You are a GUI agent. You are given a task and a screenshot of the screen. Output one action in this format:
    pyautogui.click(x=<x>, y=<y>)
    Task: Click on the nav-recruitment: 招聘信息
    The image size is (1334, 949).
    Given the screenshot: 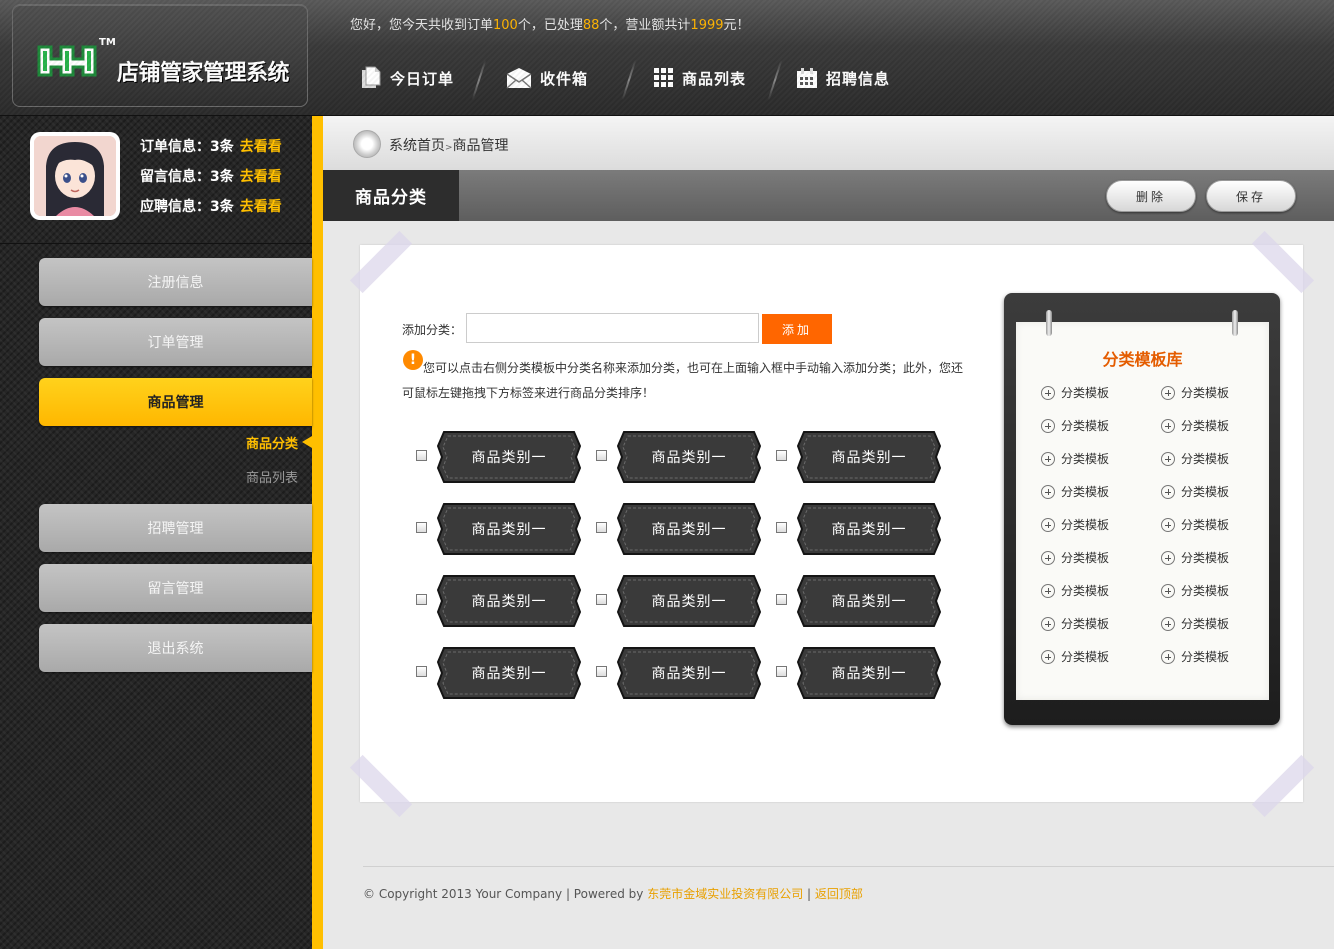 What is the action you would take?
    pyautogui.click(x=843, y=78)
    